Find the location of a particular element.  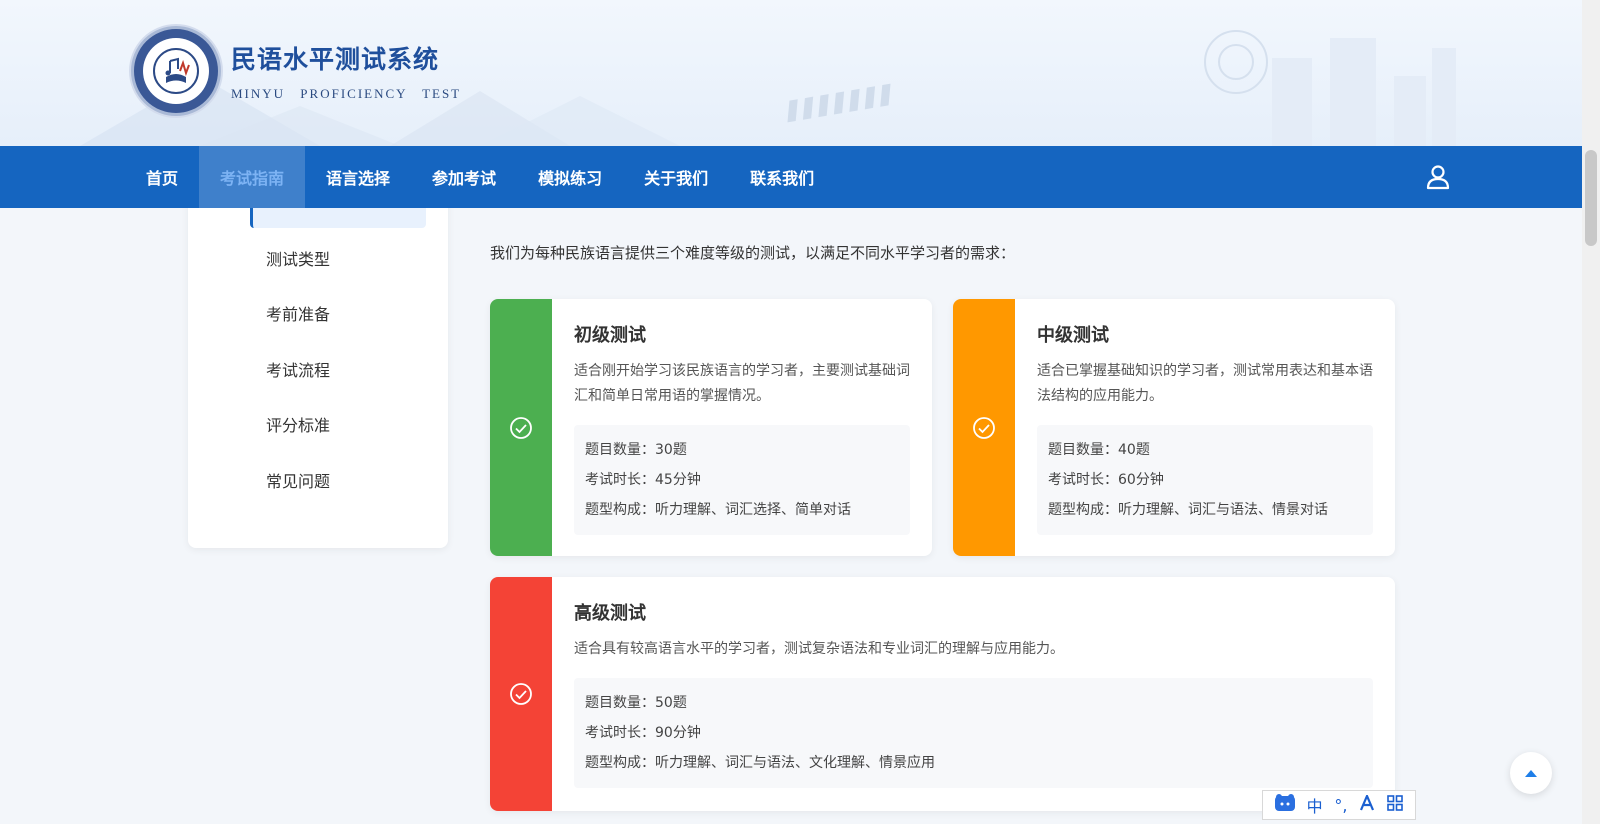

scrollbar-thumb is located at coordinates (1591, 198).